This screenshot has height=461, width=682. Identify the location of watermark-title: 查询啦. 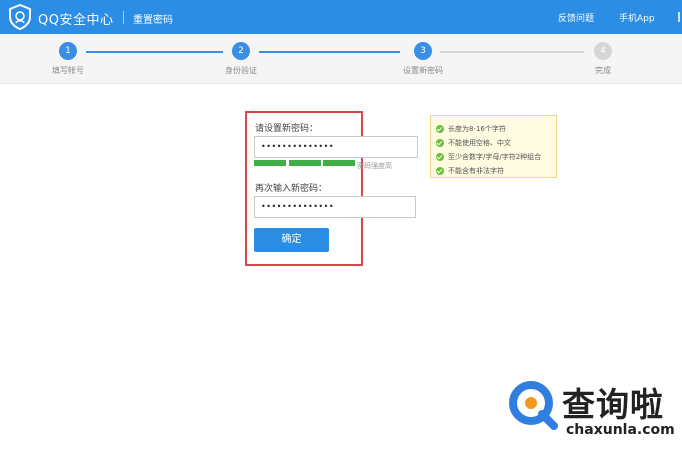
(613, 404).